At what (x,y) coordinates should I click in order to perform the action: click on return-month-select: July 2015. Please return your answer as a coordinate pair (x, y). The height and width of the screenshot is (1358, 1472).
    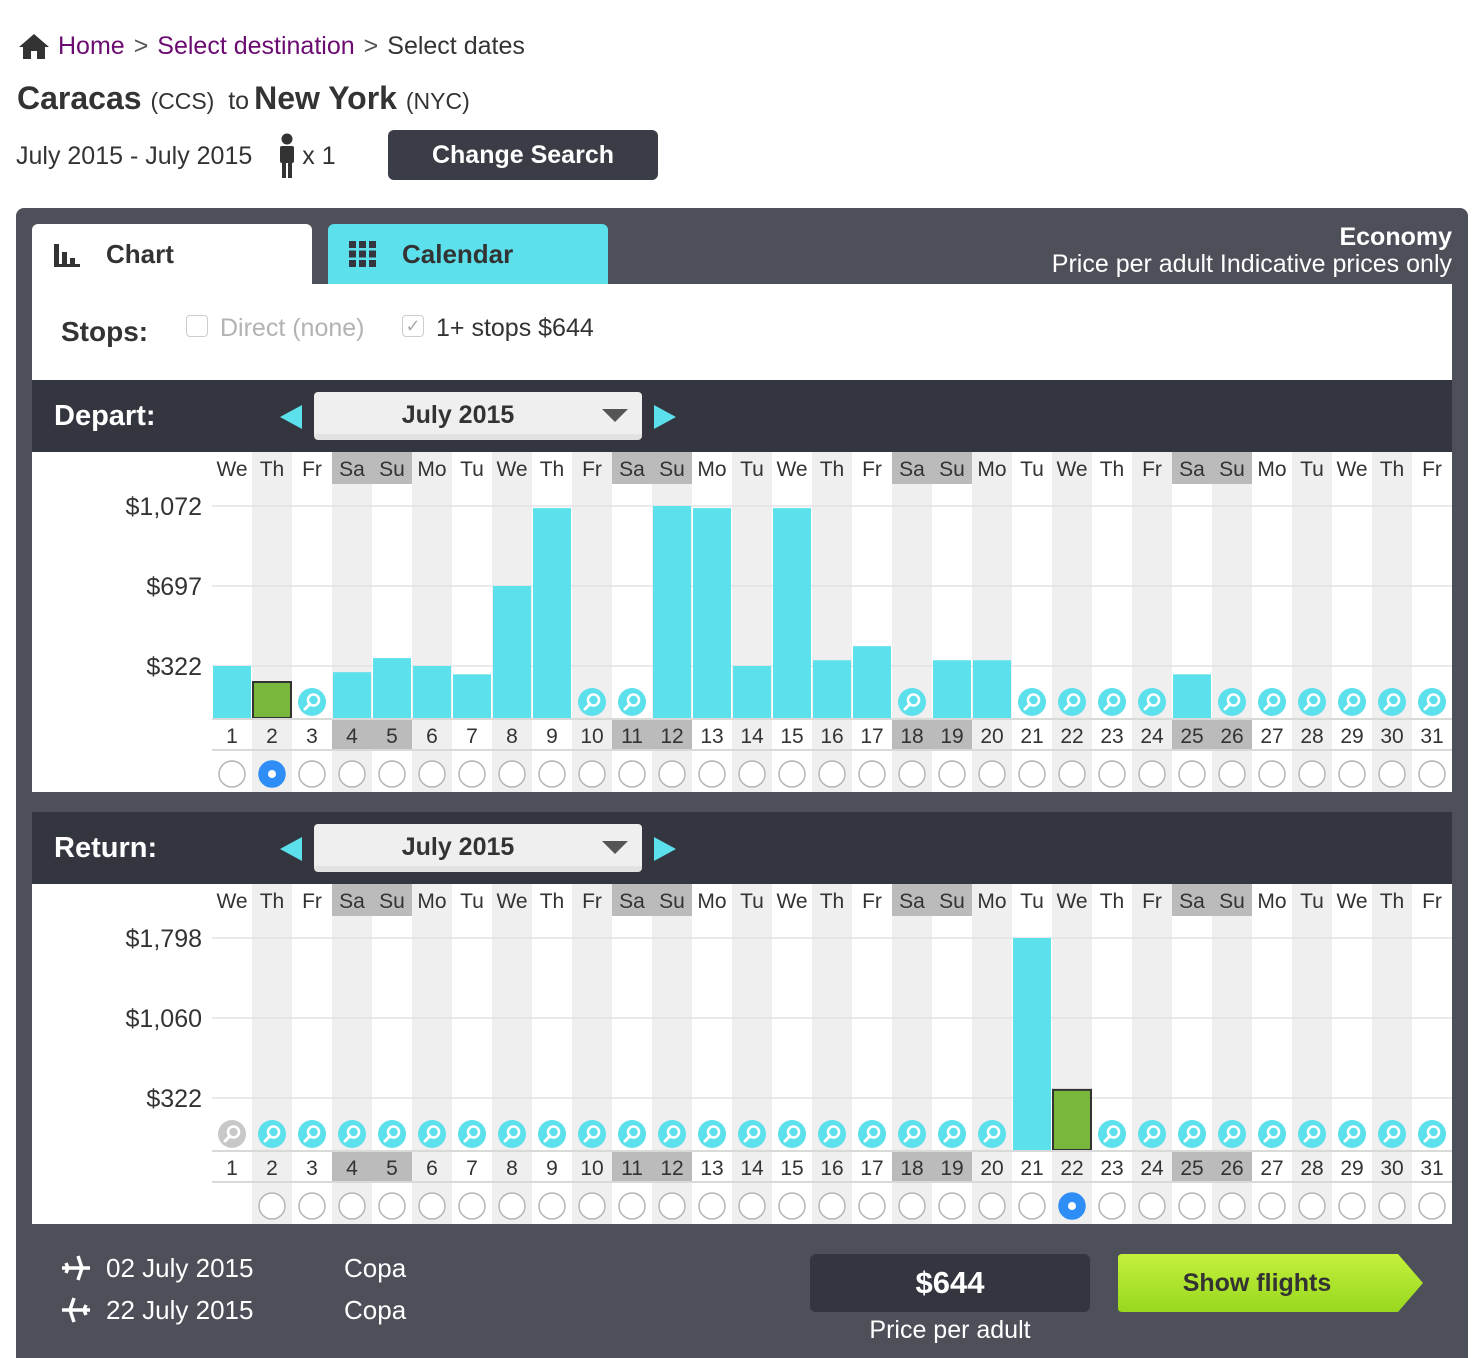
    Looking at the image, I should click on (478, 848).